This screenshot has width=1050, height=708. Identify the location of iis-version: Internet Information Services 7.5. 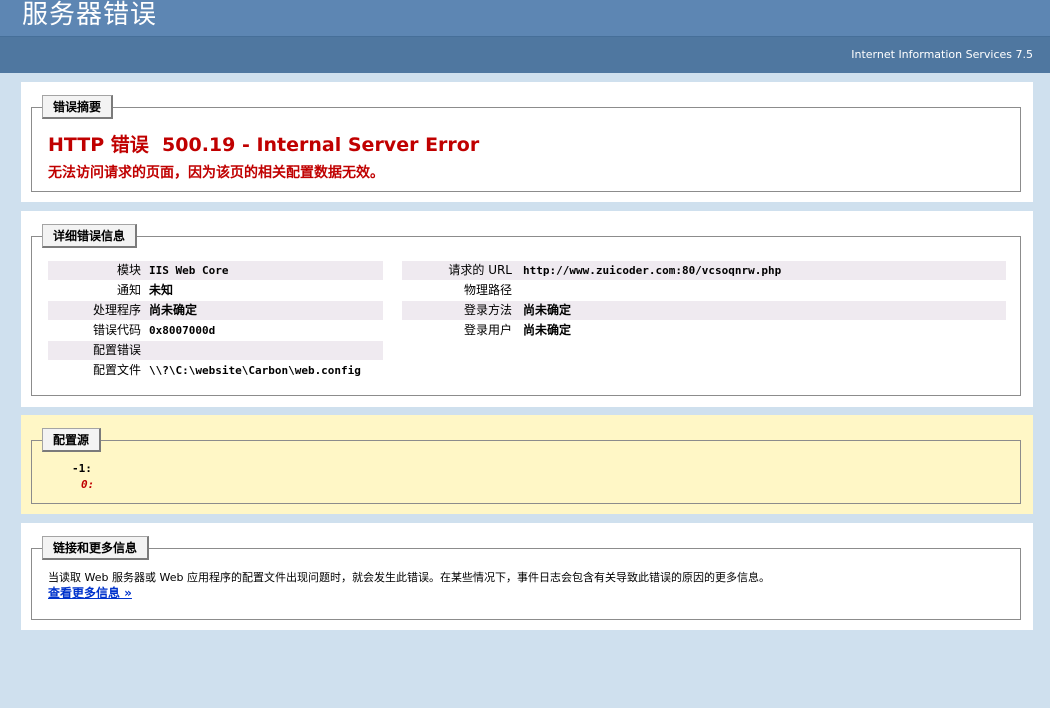
(942, 54).